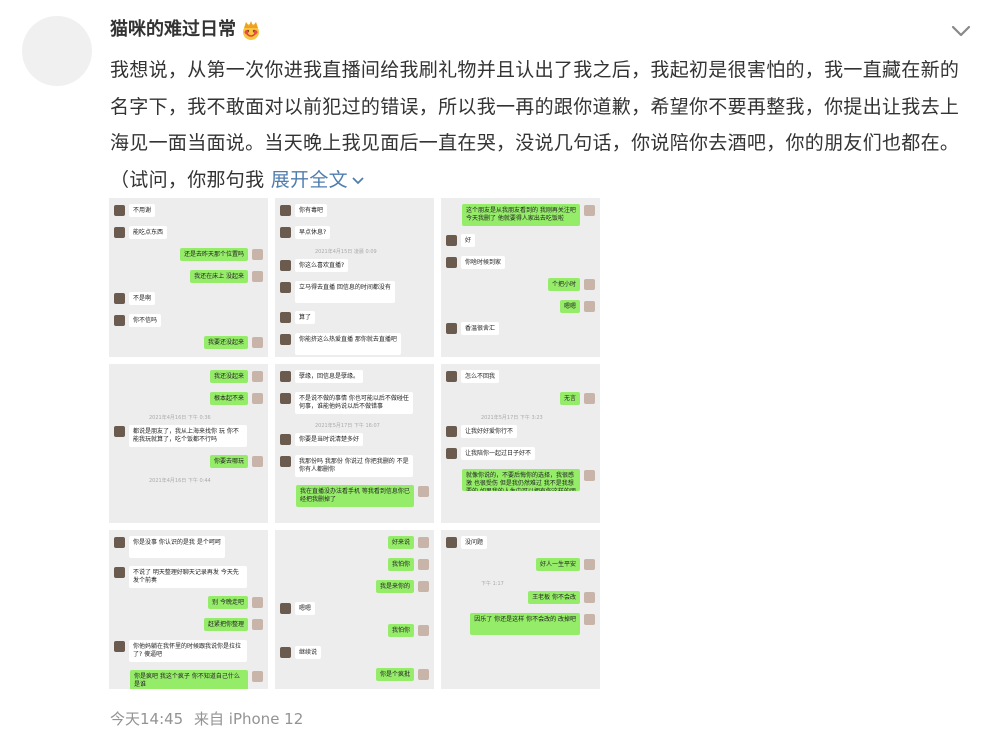  I want to click on username-row: 猫咪的难过日常, so click(186, 30).